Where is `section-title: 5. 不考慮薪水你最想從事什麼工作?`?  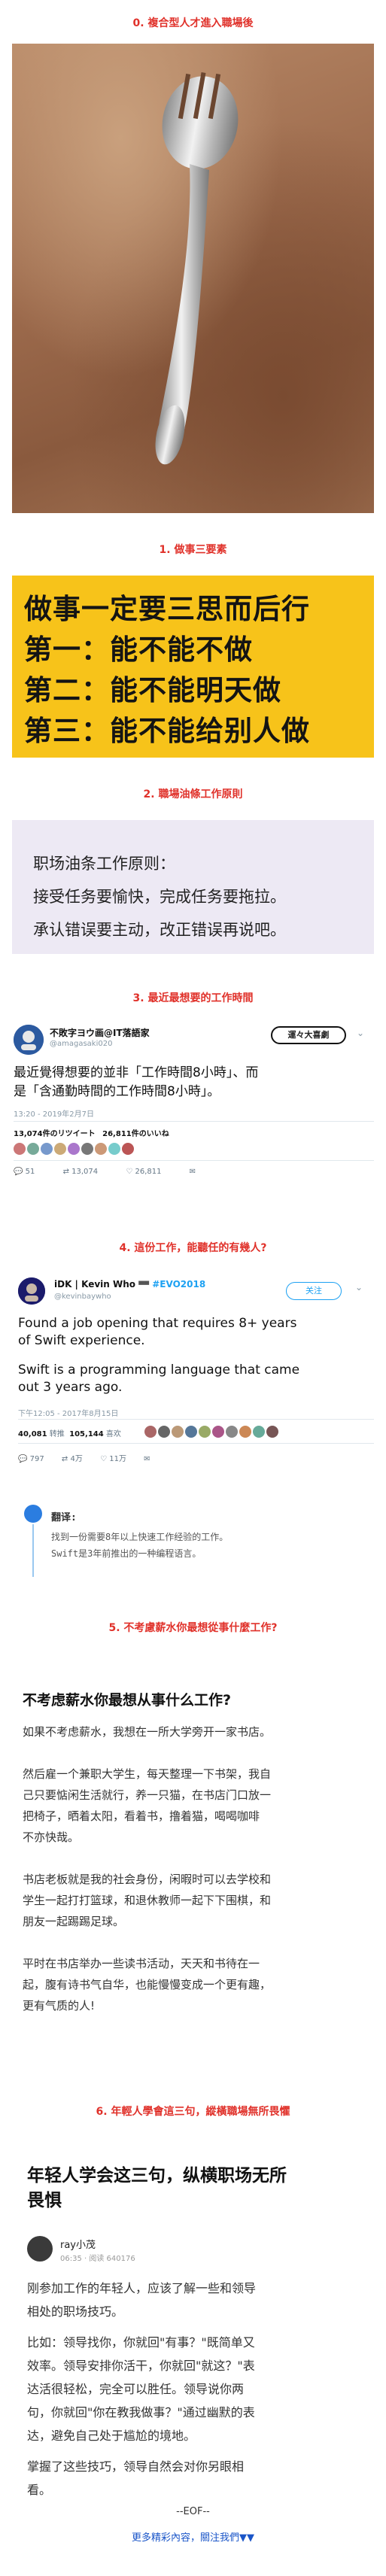
section-title: 5. 不考慮薪水你最想從事什麼工作? is located at coordinates (193, 1628).